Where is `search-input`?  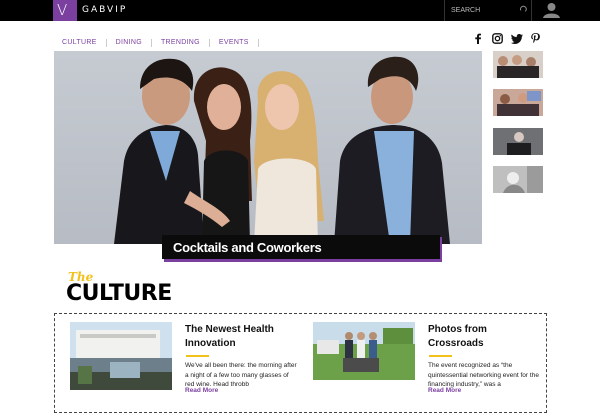 search-input is located at coordinates (481, 10).